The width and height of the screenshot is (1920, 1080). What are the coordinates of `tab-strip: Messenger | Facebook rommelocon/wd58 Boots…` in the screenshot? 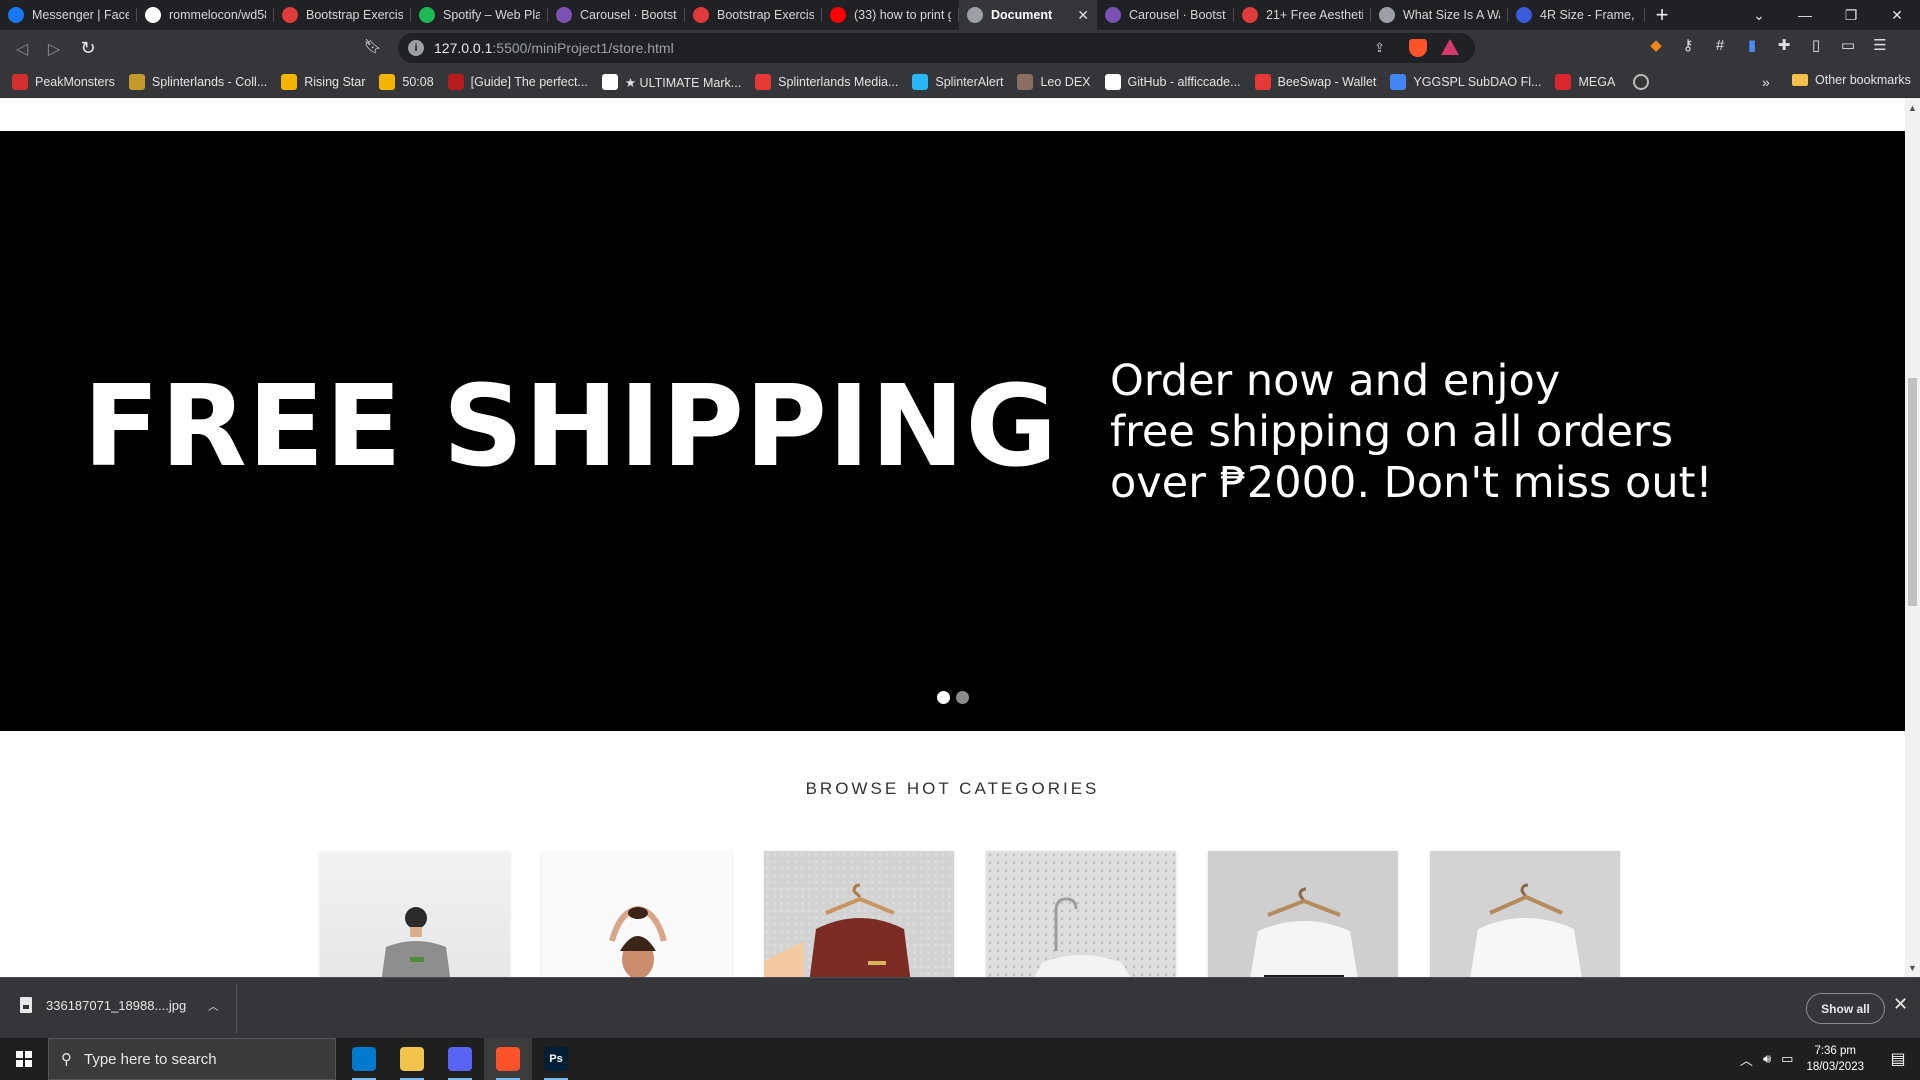 It's located at (960, 15).